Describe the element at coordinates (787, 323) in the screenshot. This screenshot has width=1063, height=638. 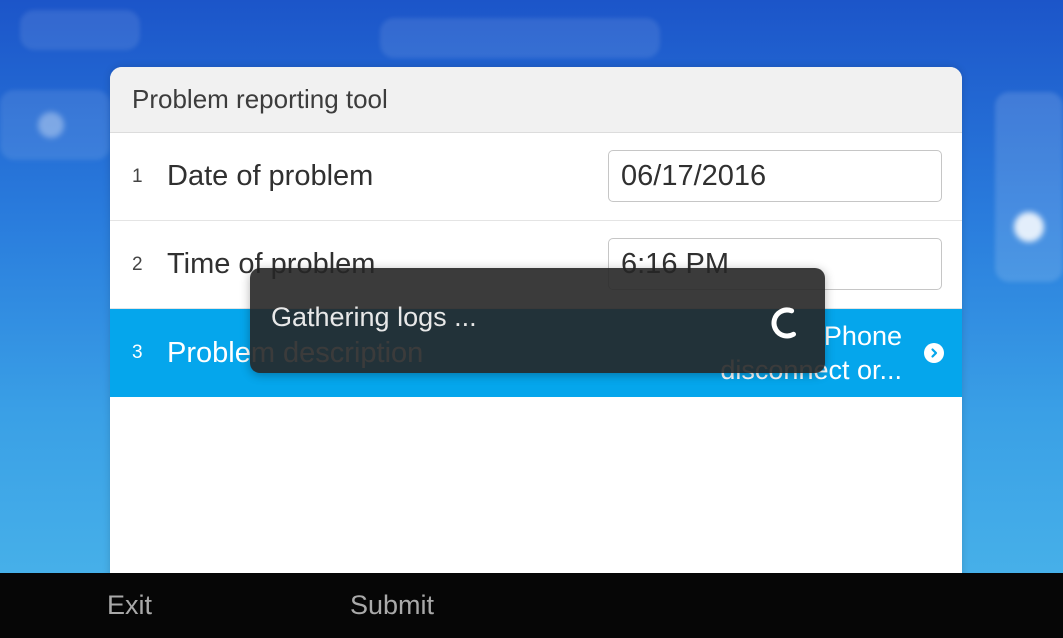
I see `spinner-icon` at that location.